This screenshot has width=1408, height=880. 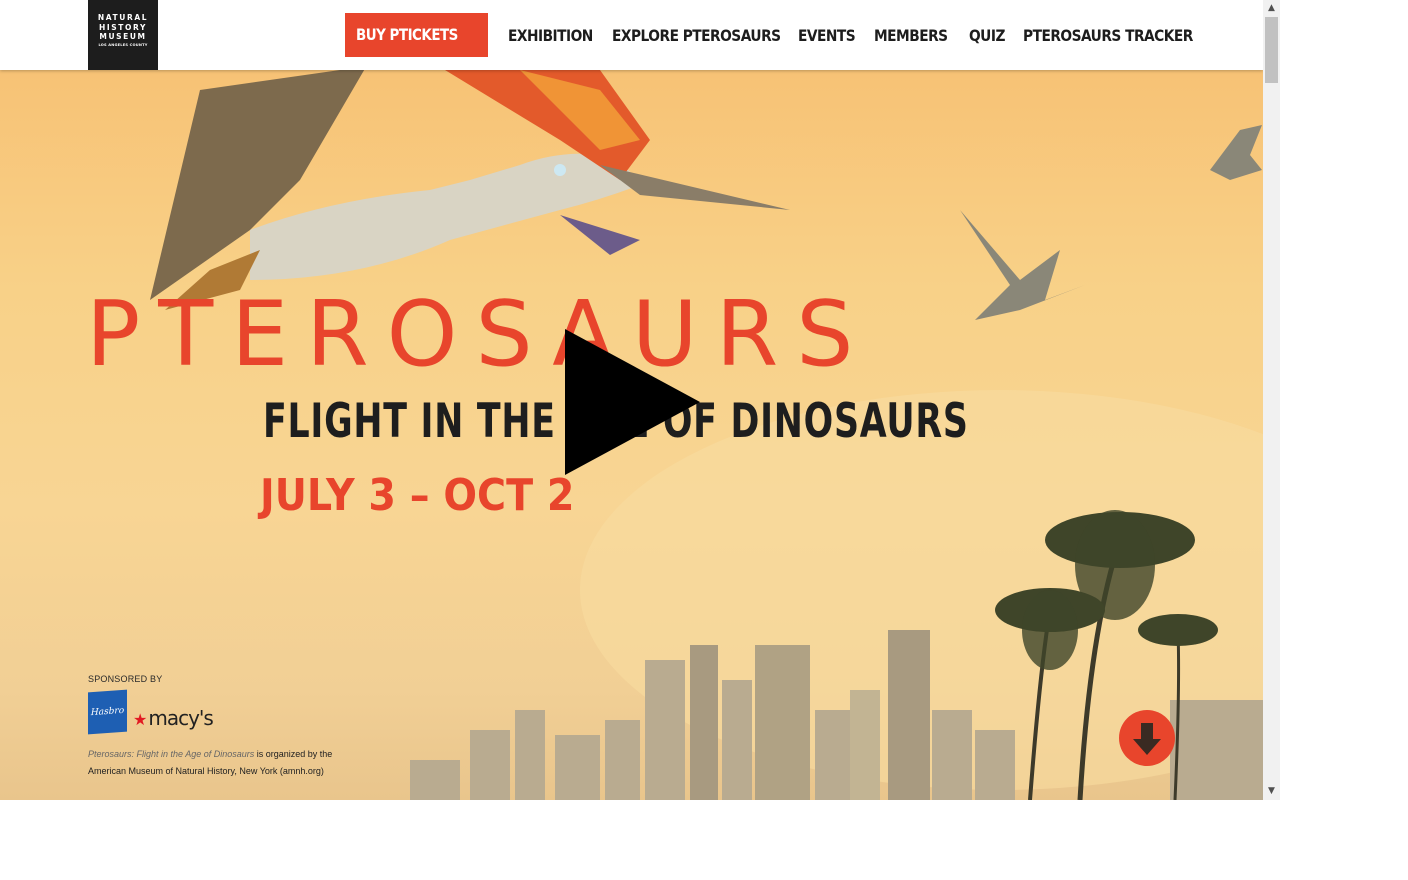 What do you see at coordinates (180, 718) in the screenshot?
I see `macys-wordmark: macy's` at bounding box center [180, 718].